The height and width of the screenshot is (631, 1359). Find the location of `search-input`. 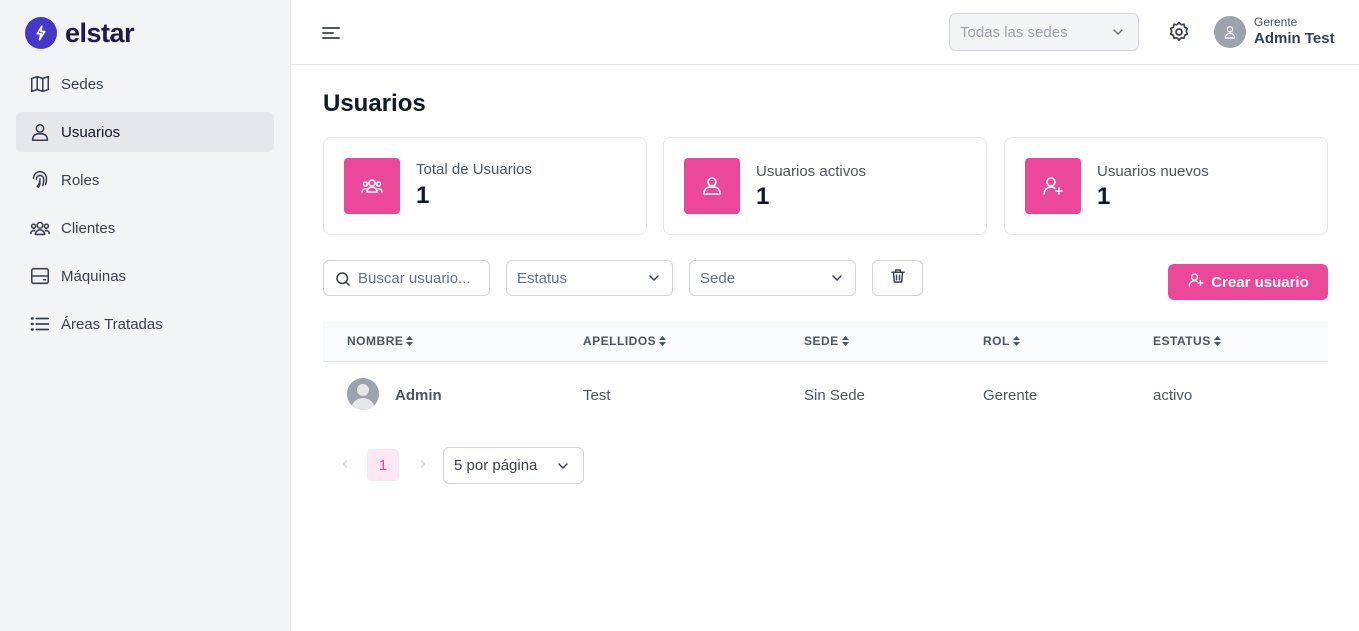

search-input is located at coordinates (406, 278).